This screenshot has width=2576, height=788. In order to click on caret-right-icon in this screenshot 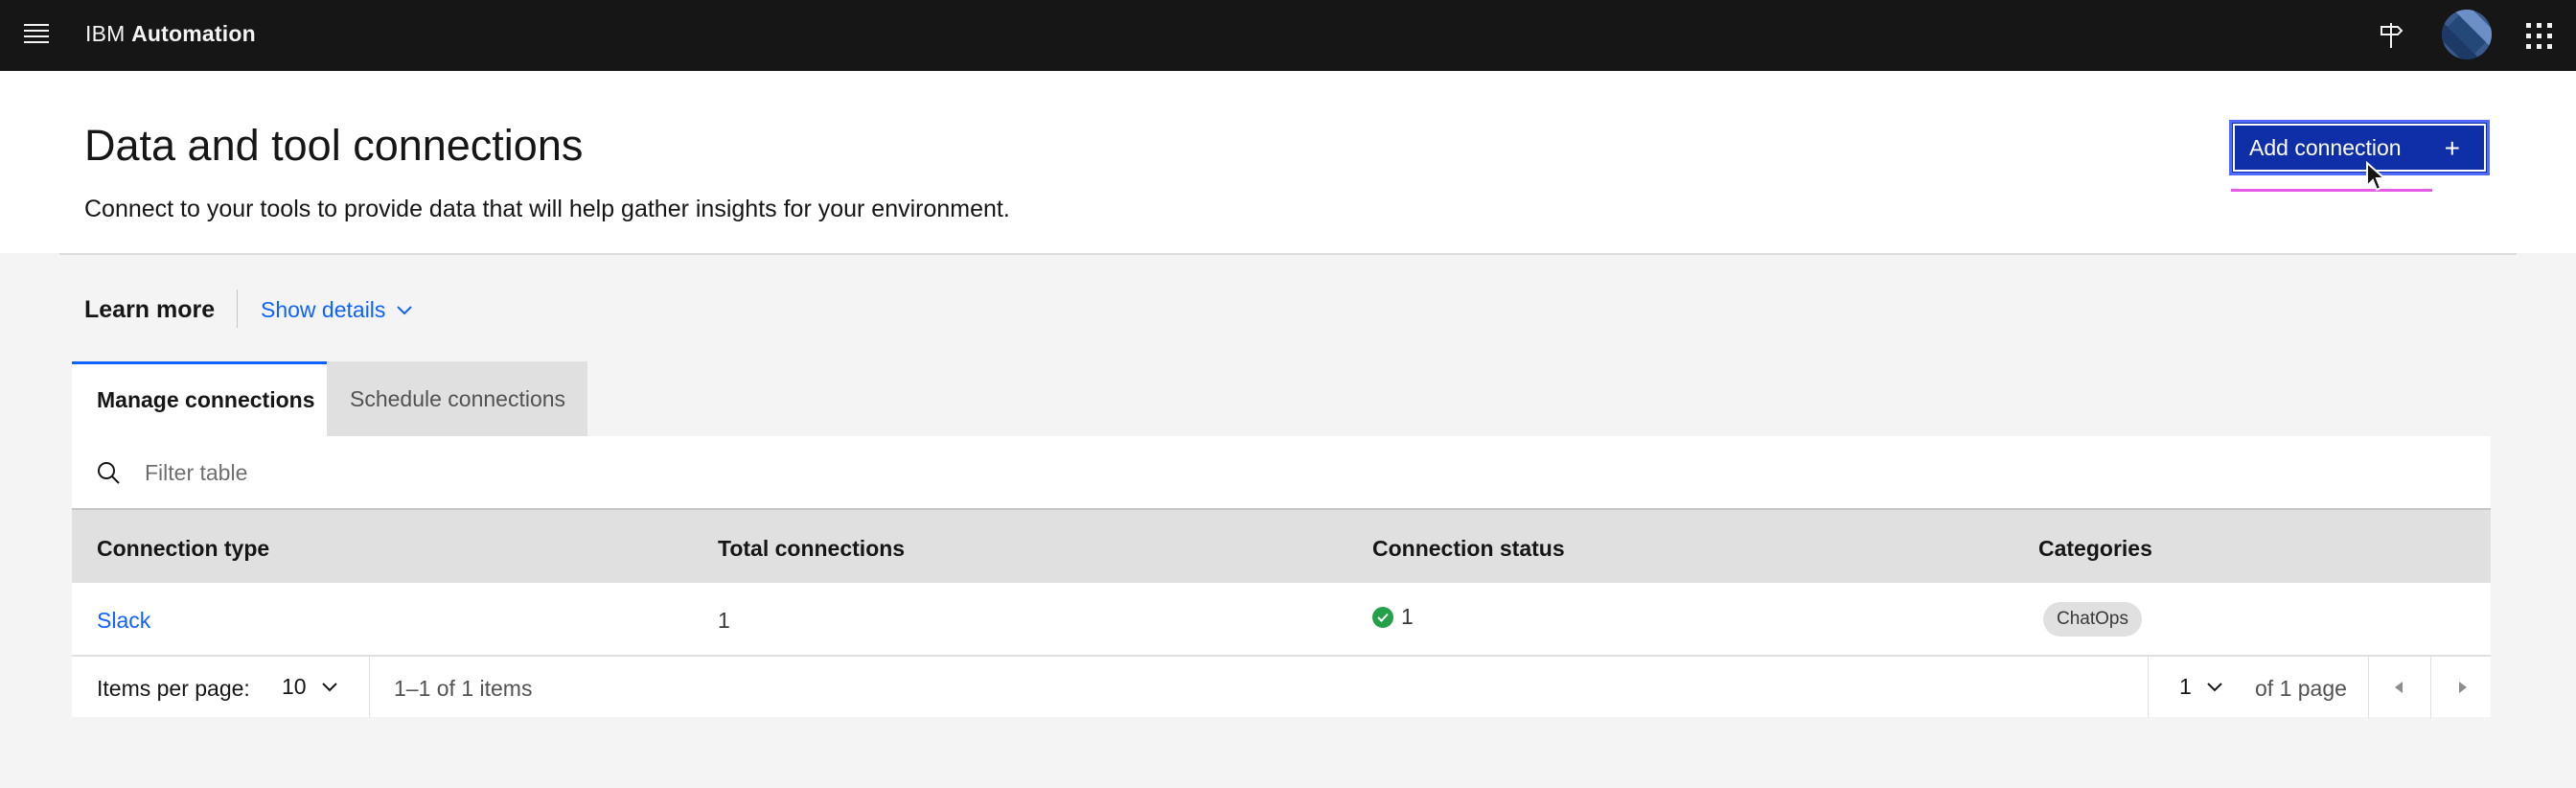, I will do `click(2463, 687)`.